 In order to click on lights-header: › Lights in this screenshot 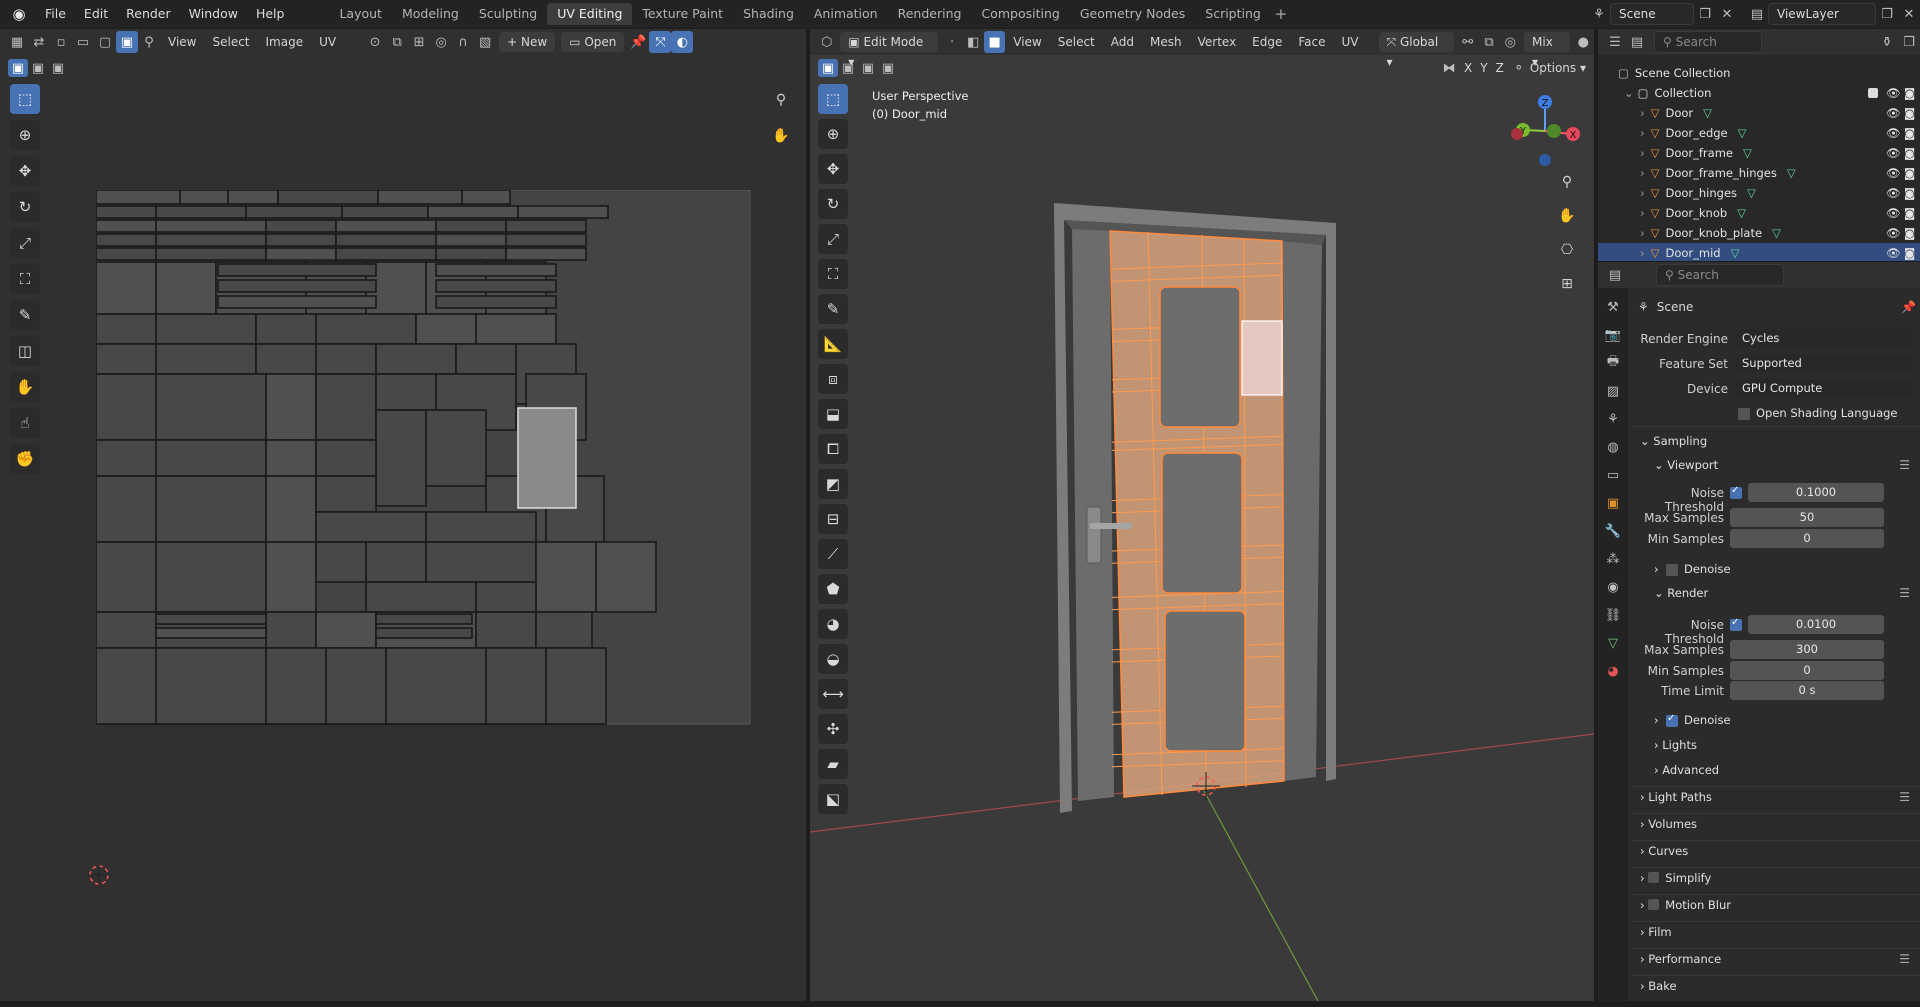, I will do `click(1675, 745)`.